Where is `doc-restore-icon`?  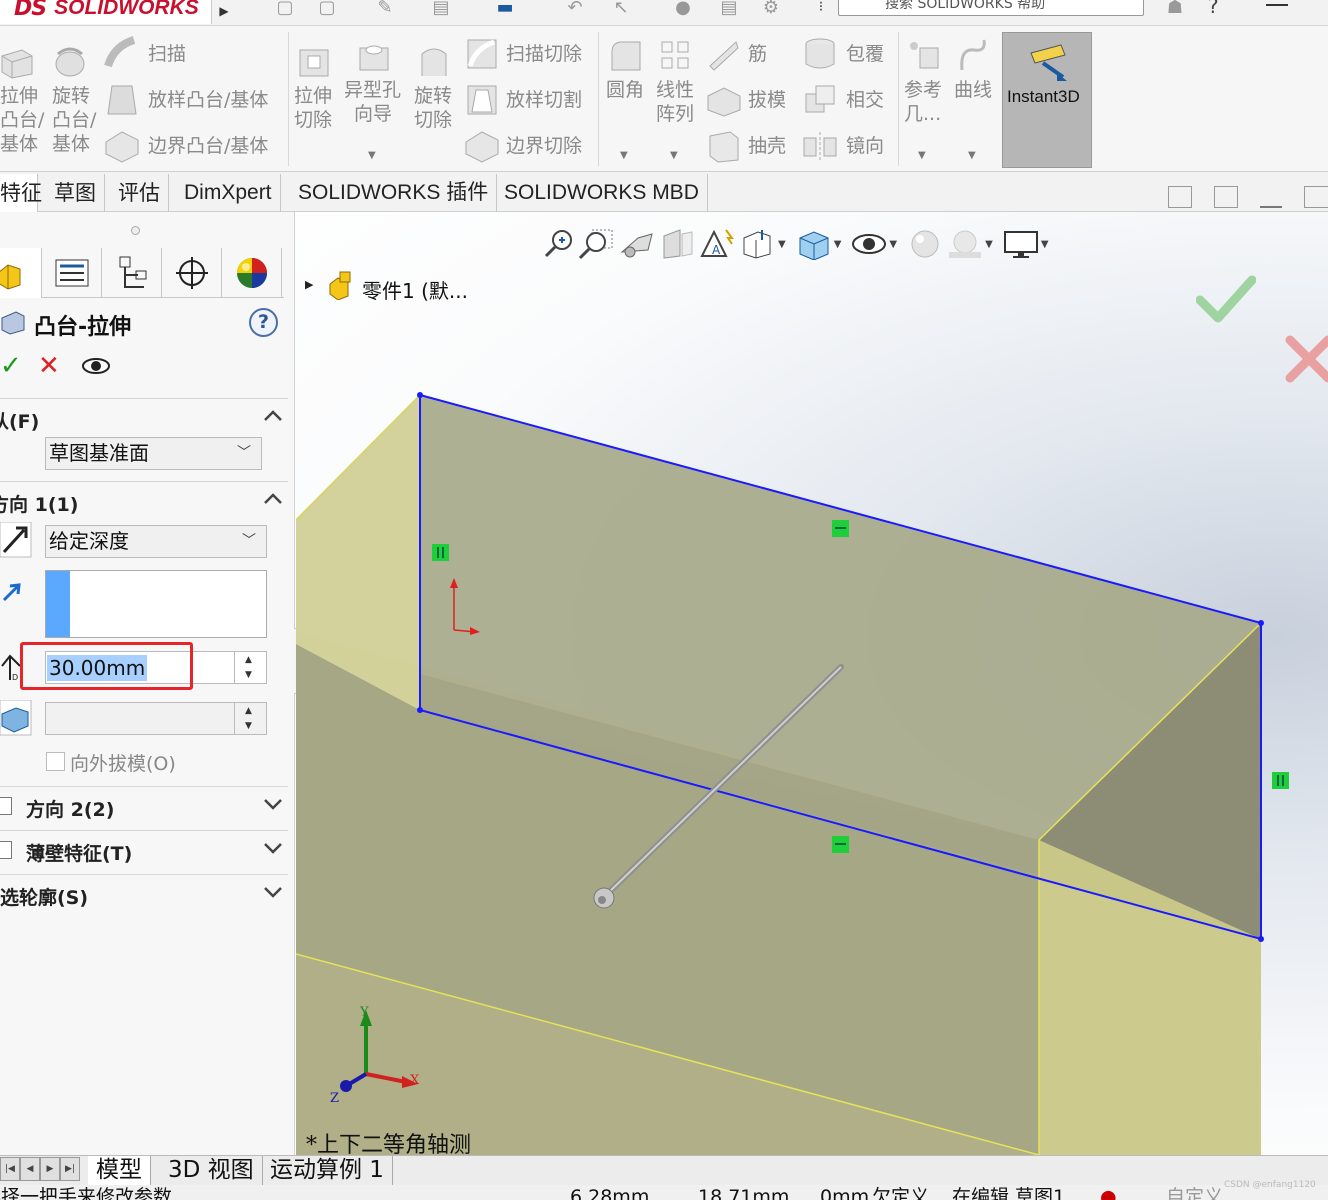 doc-restore-icon is located at coordinates (1316, 197).